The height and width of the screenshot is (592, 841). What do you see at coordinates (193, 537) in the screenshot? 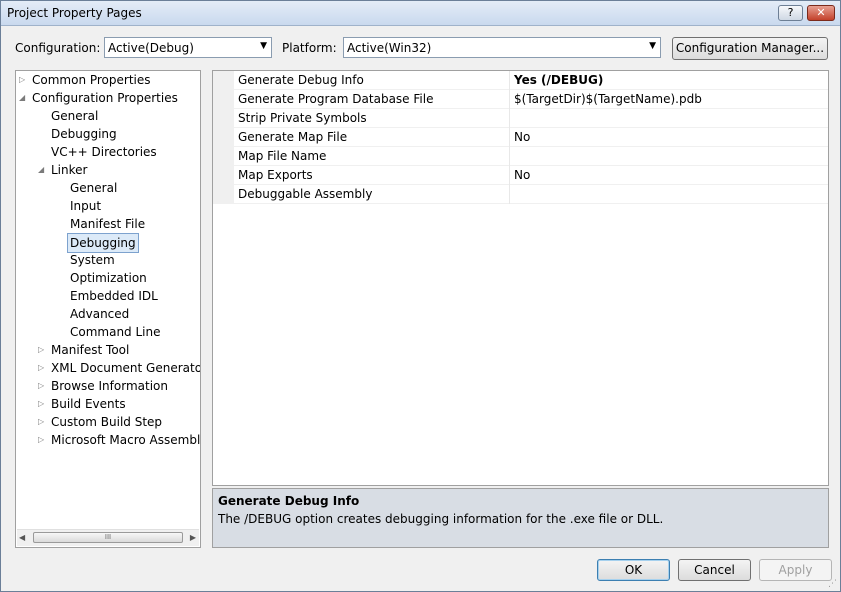
I see `scroll-right-icon: ▶` at bounding box center [193, 537].